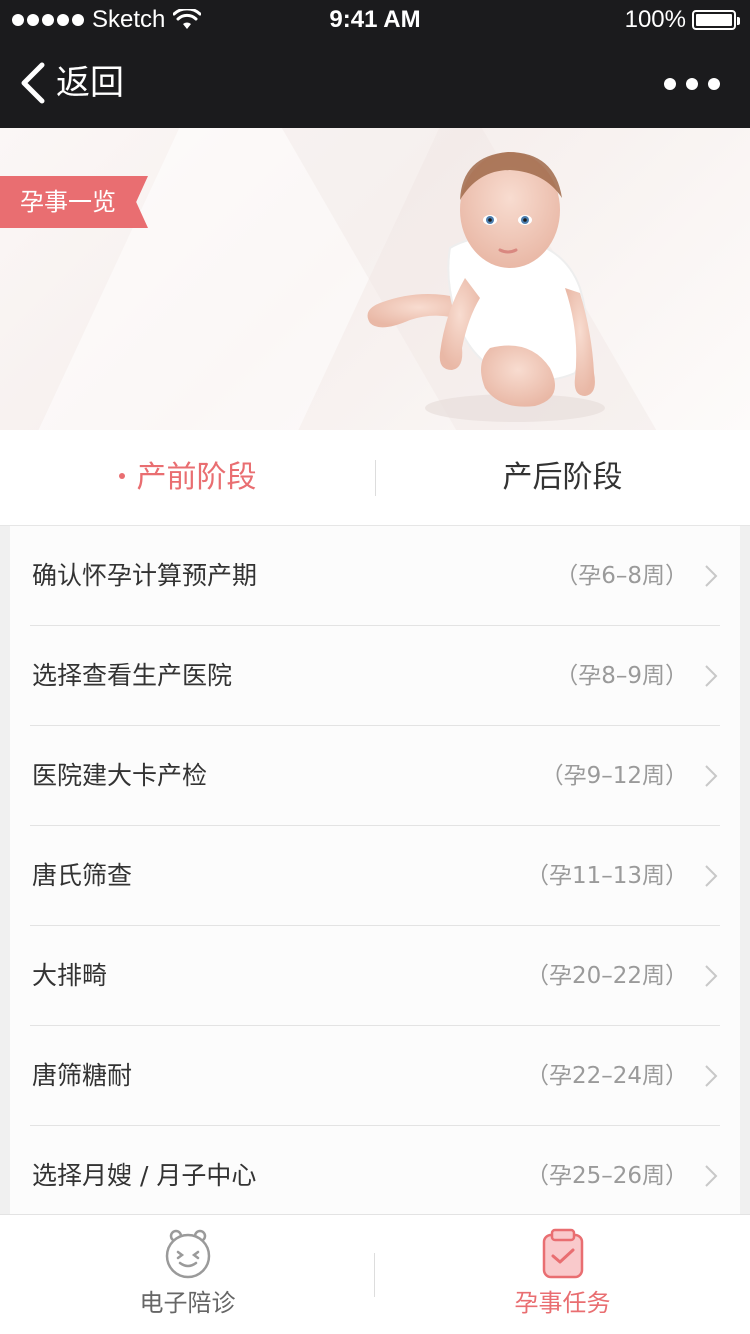 The width and height of the screenshot is (750, 1334). I want to click on list-item-week: （孕20–22周）, so click(606, 976).